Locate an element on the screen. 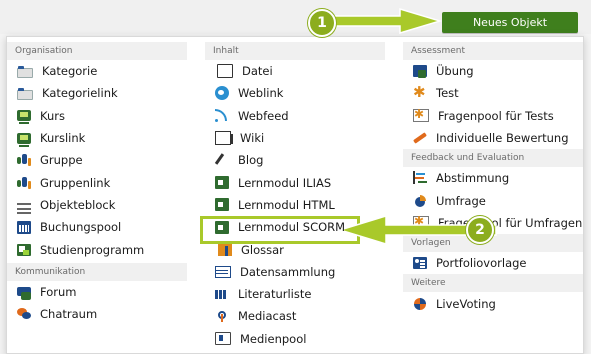 The image size is (591, 354). blog-icon is located at coordinates (222, 160).